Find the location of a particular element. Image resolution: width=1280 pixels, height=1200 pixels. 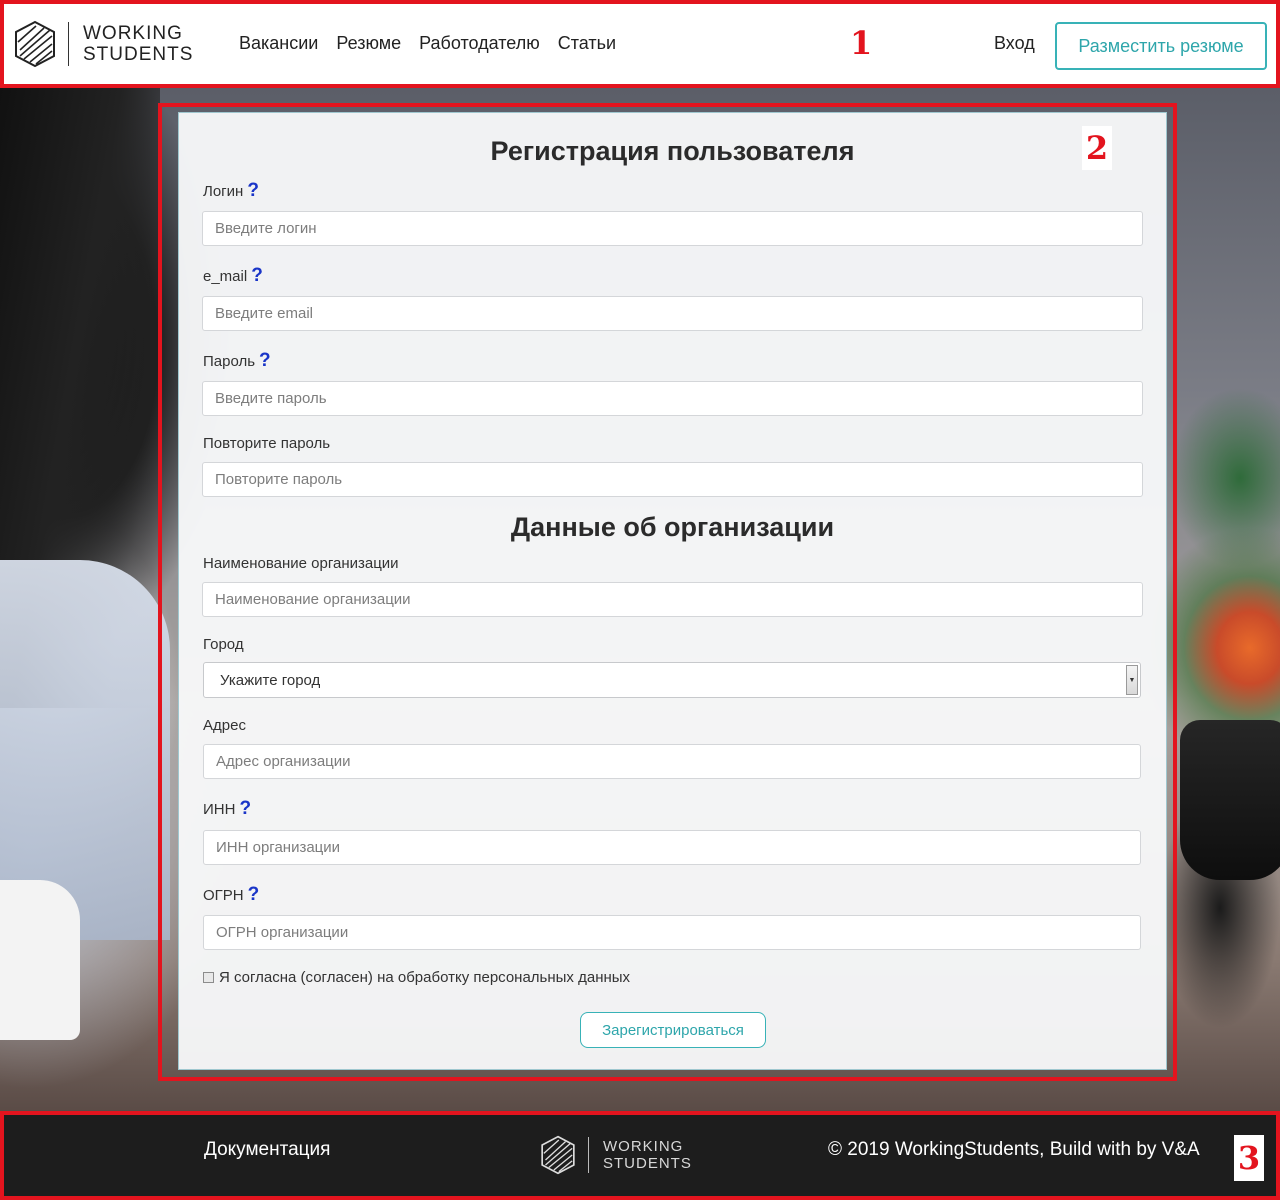

password-repeat-label: Повторите пароль is located at coordinates (267, 443).